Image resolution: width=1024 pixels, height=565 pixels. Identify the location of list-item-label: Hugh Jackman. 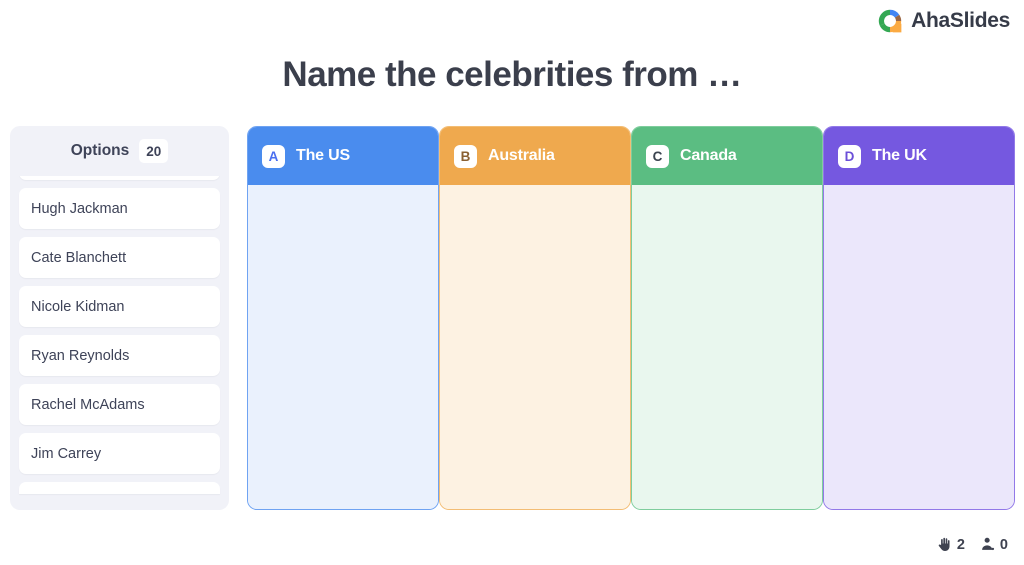
(79, 208).